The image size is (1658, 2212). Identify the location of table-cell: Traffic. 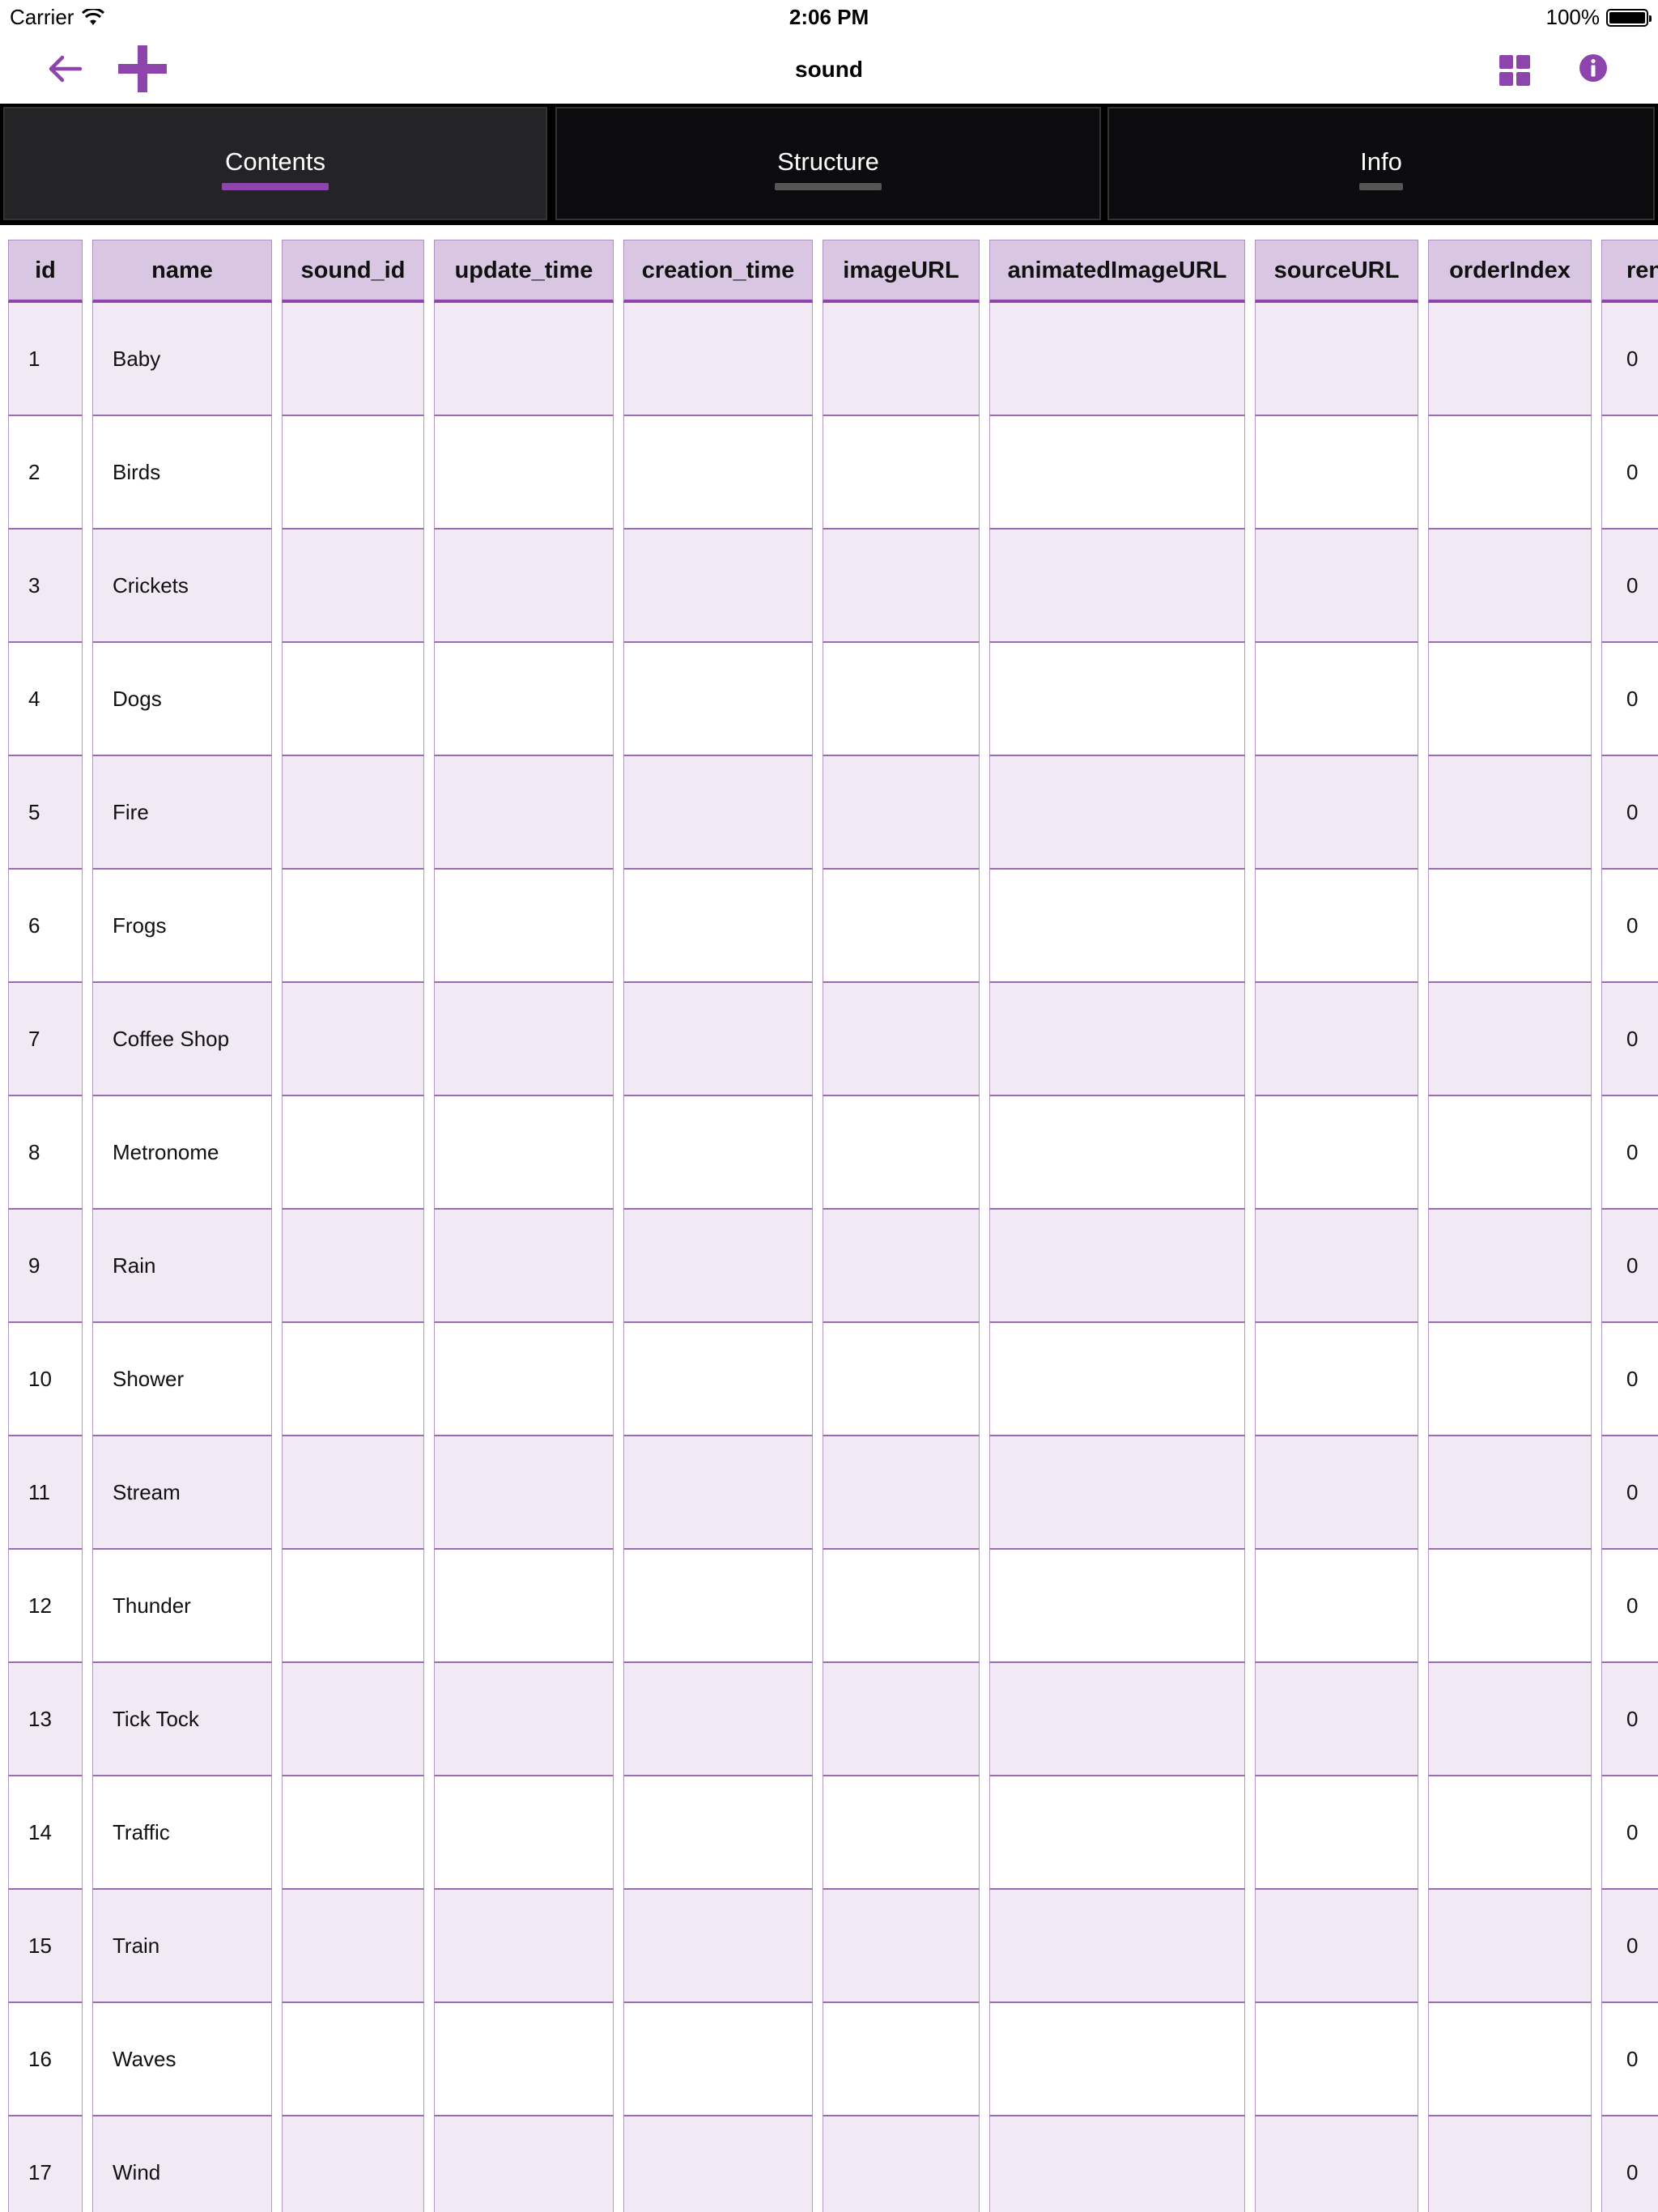
(182, 1833).